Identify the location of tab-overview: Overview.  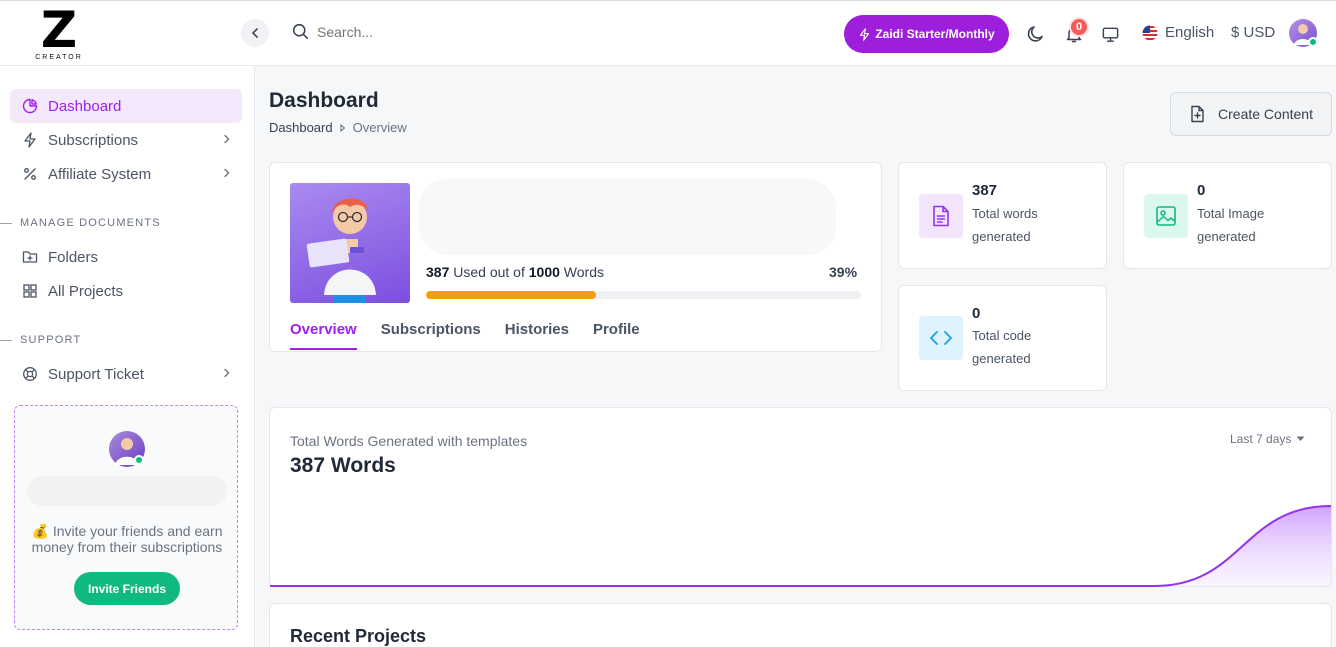
(323, 335).